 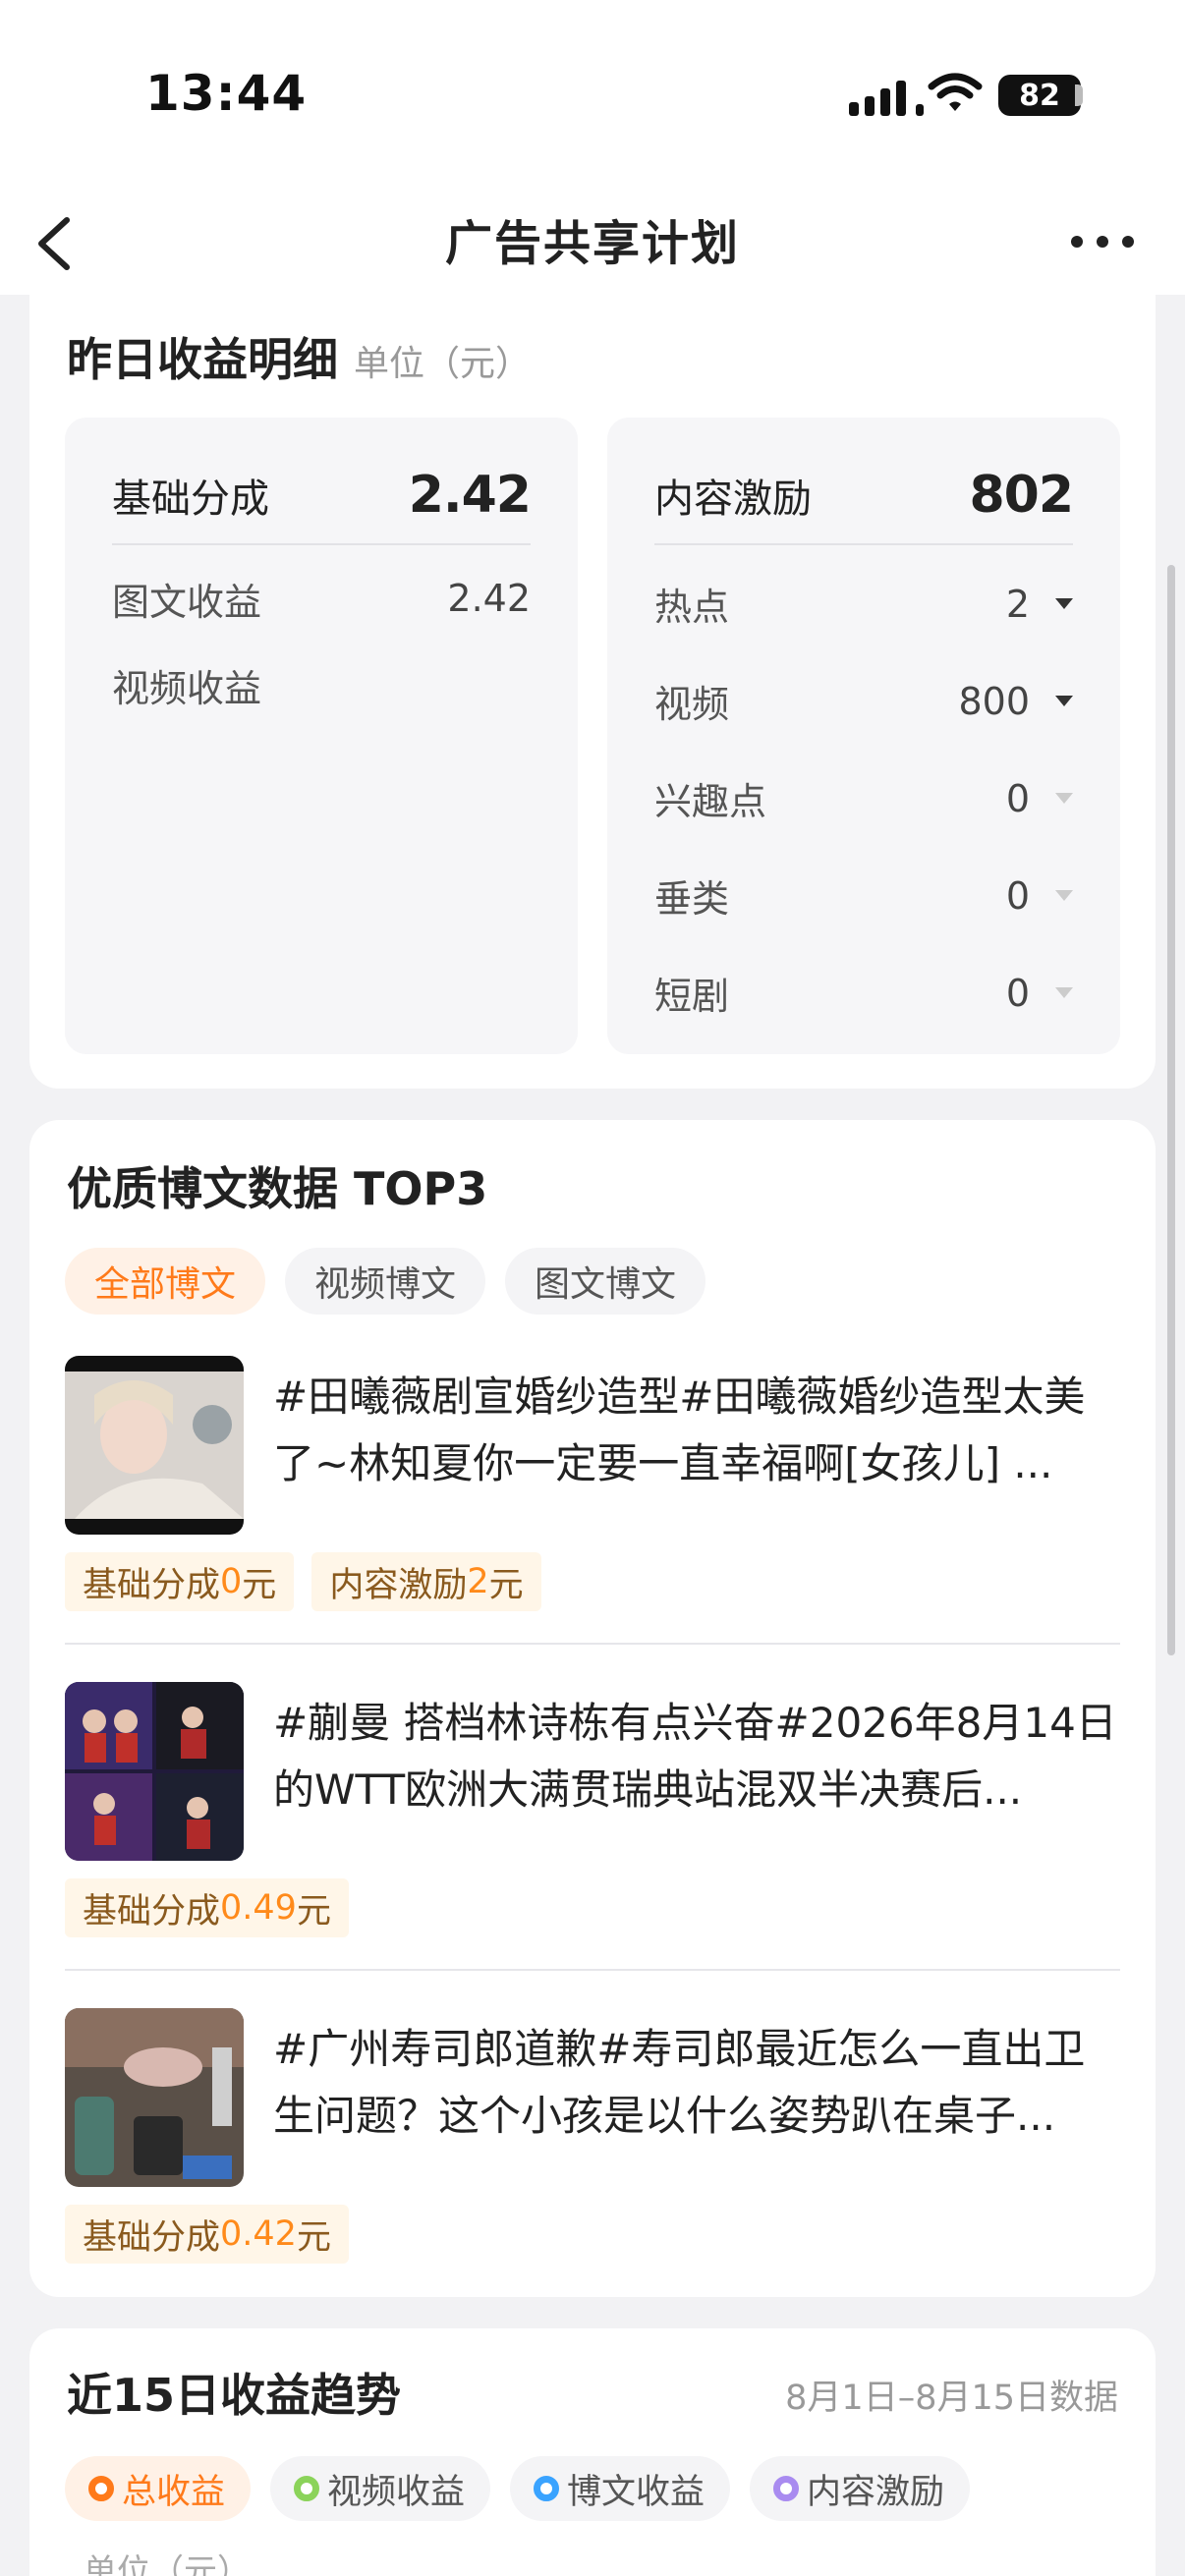 I want to click on content-incentive-header: 内容激励 802, so click(x=864, y=496).